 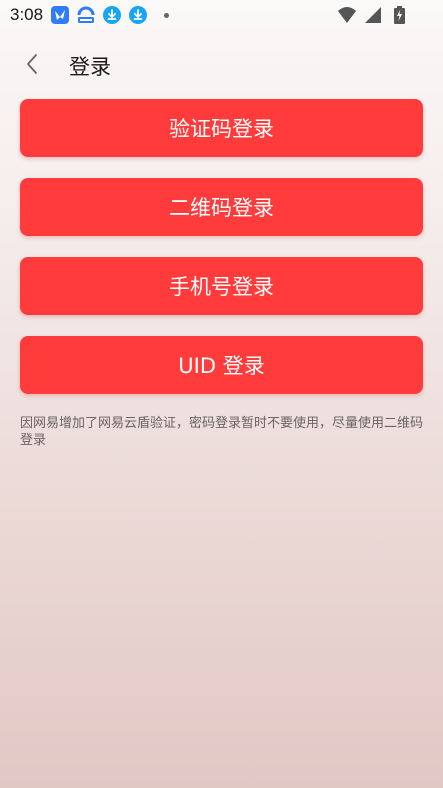 I want to click on header: 登录, so click(x=221, y=65).